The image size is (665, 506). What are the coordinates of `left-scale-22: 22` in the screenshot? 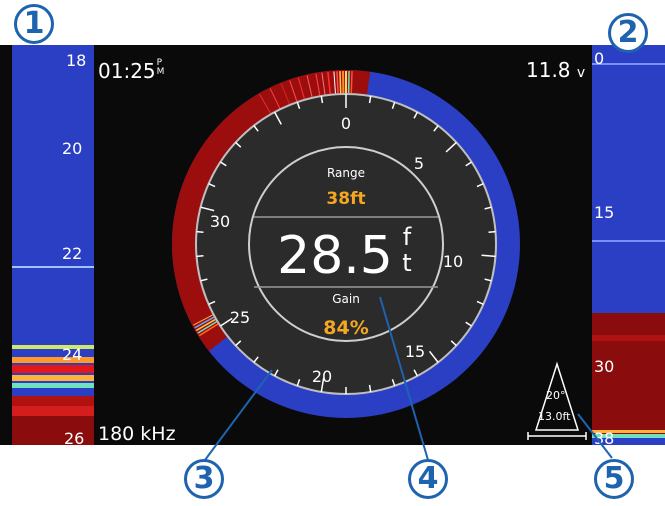 It's located at (72, 253).